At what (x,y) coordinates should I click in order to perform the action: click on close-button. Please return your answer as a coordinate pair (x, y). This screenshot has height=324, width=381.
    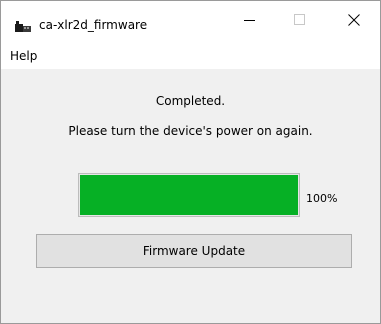
    Looking at the image, I should click on (354, 20).